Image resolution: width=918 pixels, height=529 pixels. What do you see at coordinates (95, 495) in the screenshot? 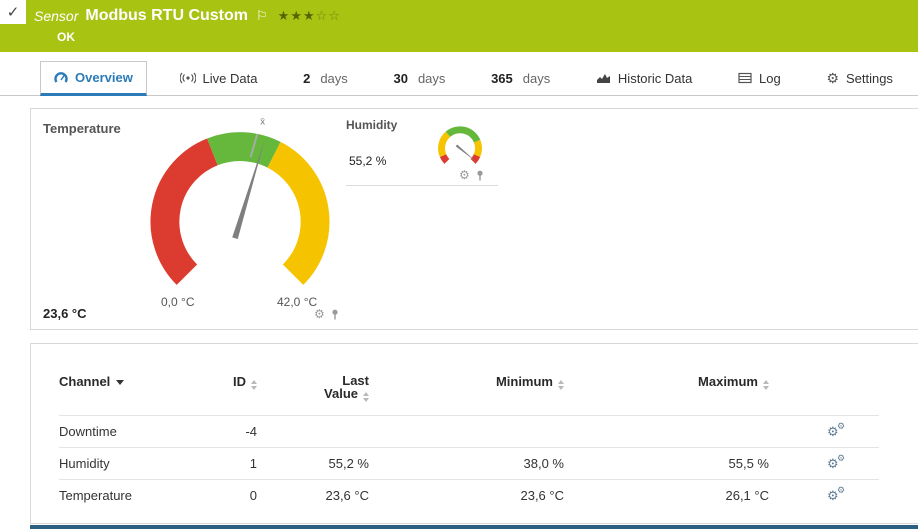
I see `cell-channel: Temperature` at bounding box center [95, 495].